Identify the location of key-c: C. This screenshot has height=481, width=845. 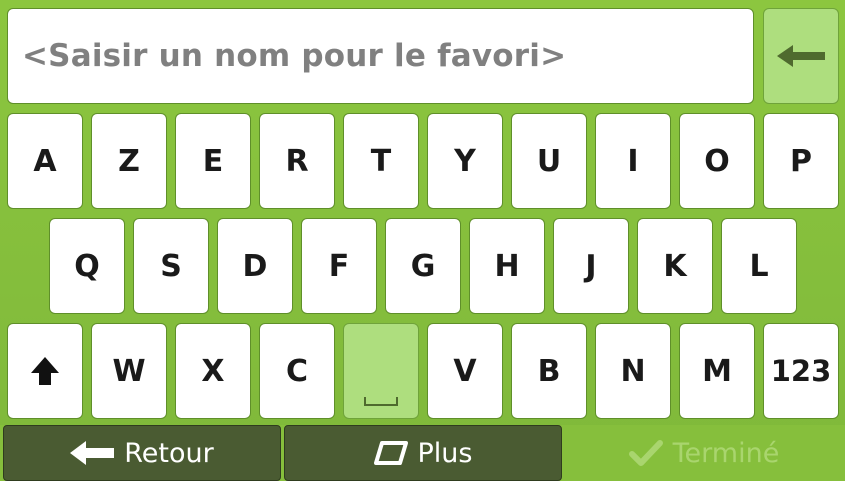
(297, 371).